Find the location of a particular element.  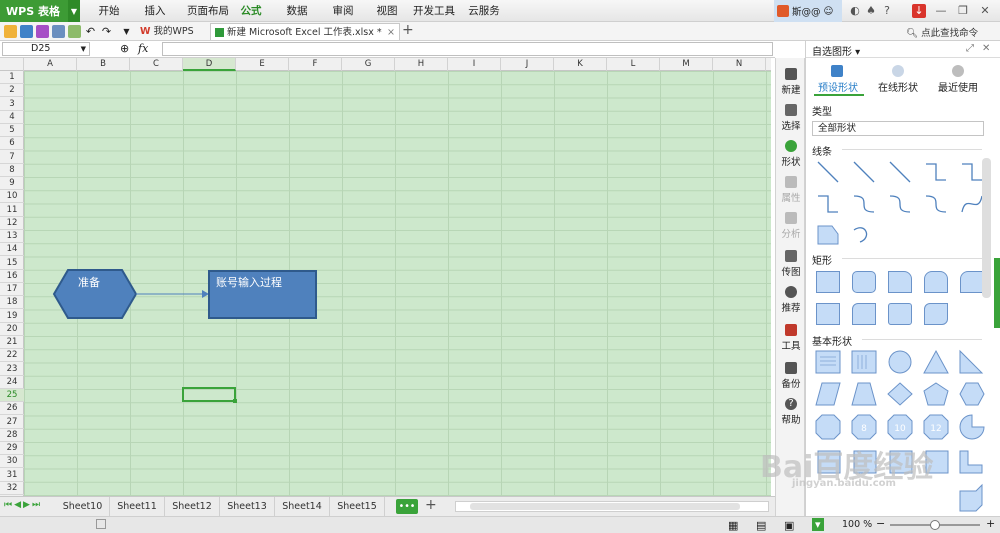

hexagon-icon is located at coordinates (972, 394).